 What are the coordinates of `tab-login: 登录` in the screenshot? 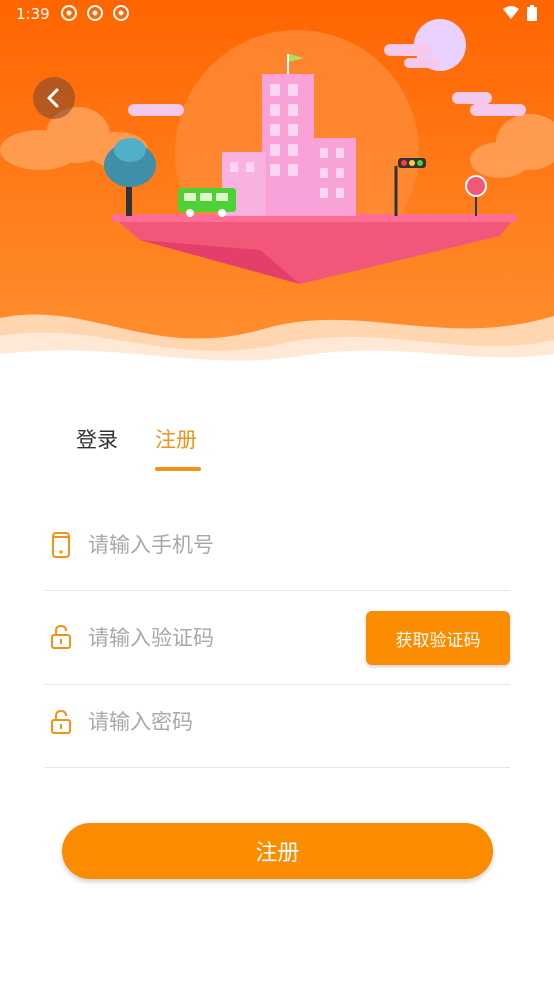 It's located at (97, 439).